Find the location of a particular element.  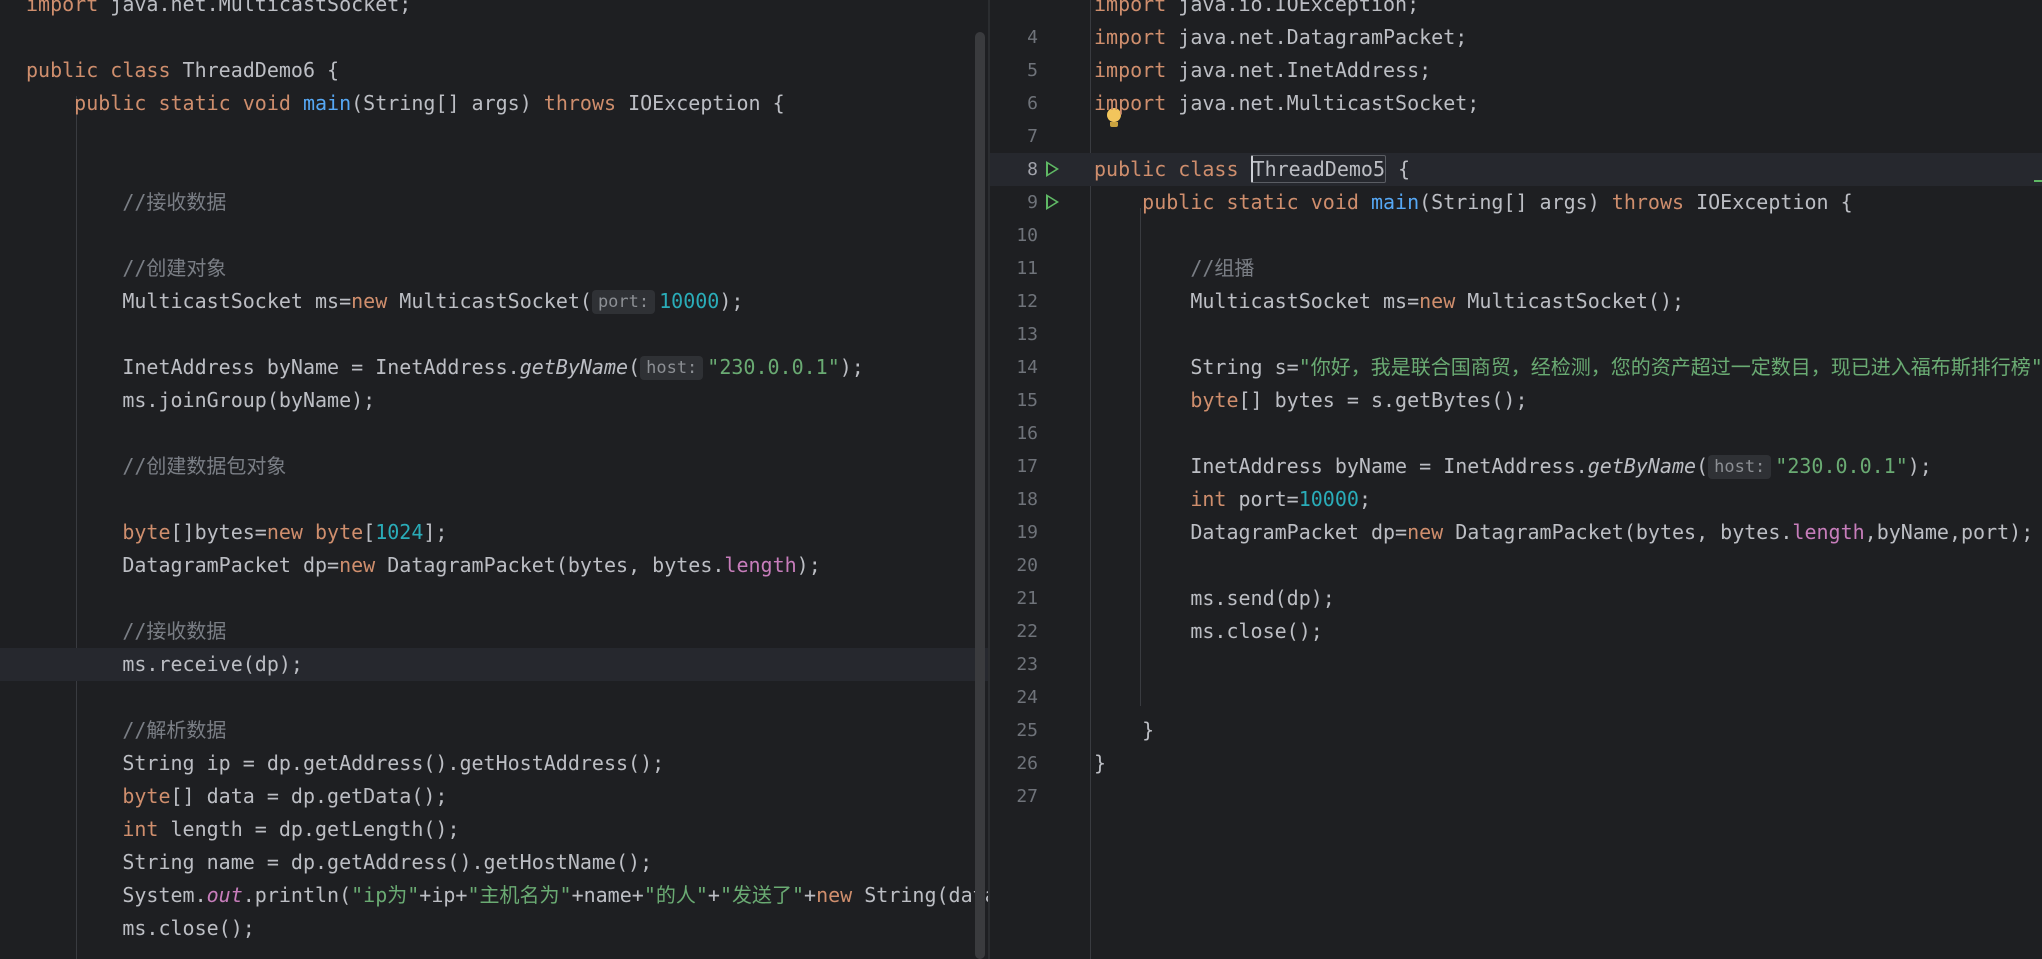

code-line: 21 ms.send(dp); is located at coordinates (1516, 598).